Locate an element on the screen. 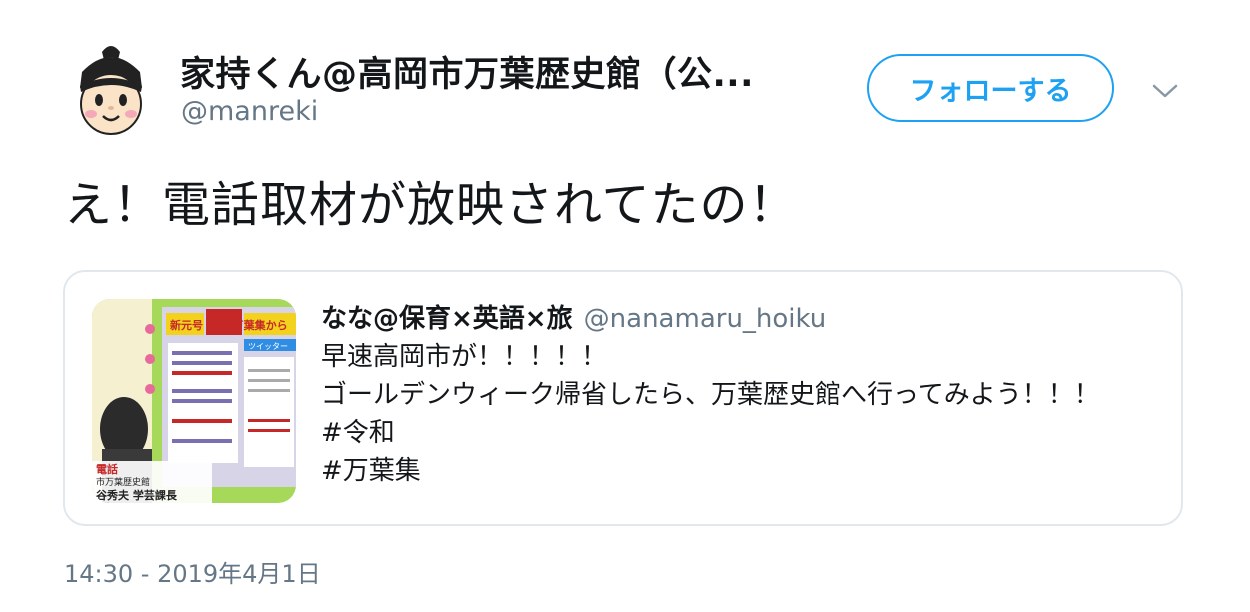  tv-screenshot-image: 新元号 令和 万葉集から ツイッター 電話 市万葉歴史館 谷秀夫 学芸課長 is located at coordinates (194, 401).